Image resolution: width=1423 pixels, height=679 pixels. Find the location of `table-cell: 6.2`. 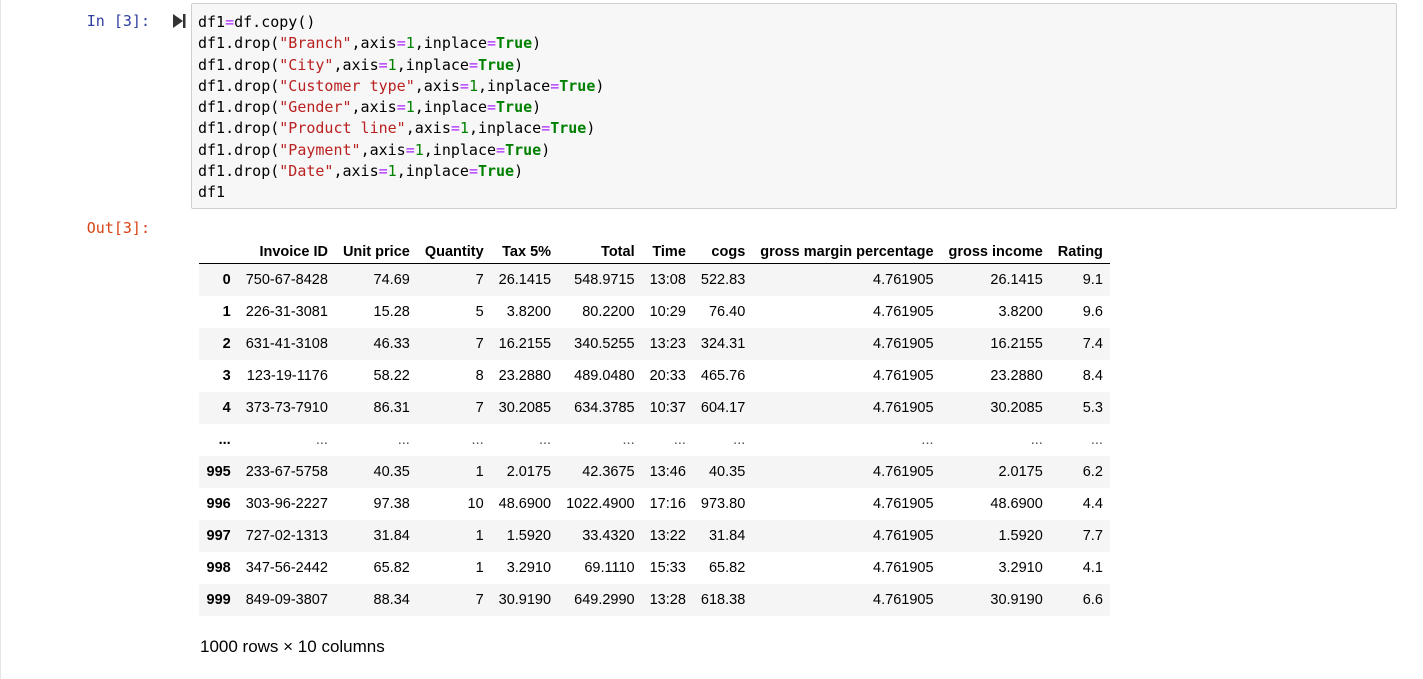

table-cell: 6.2 is located at coordinates (1092, 472).